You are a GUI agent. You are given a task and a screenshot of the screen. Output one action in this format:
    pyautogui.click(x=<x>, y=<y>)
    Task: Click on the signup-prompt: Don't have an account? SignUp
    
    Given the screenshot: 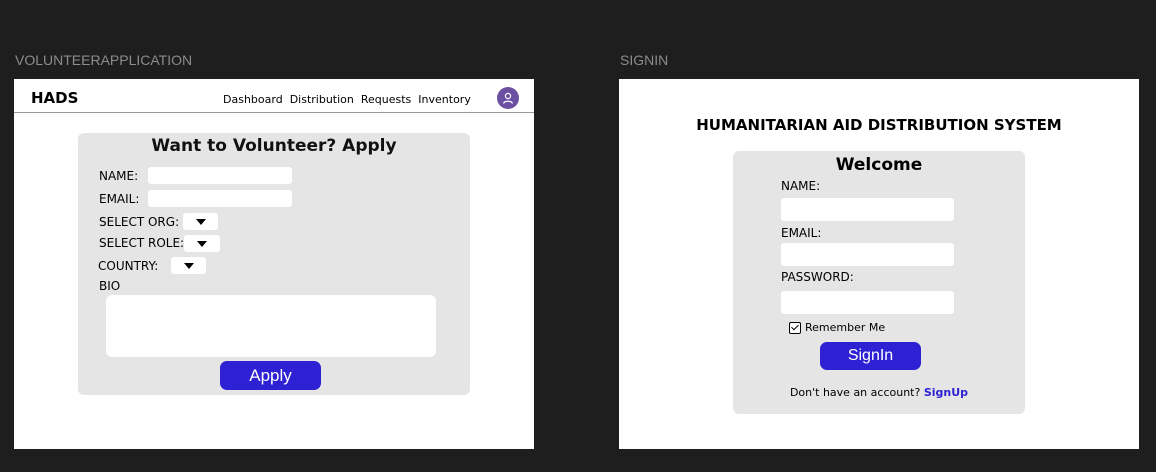 What is the action you would take?
    pyautogui.click(x=879, y=392)
    